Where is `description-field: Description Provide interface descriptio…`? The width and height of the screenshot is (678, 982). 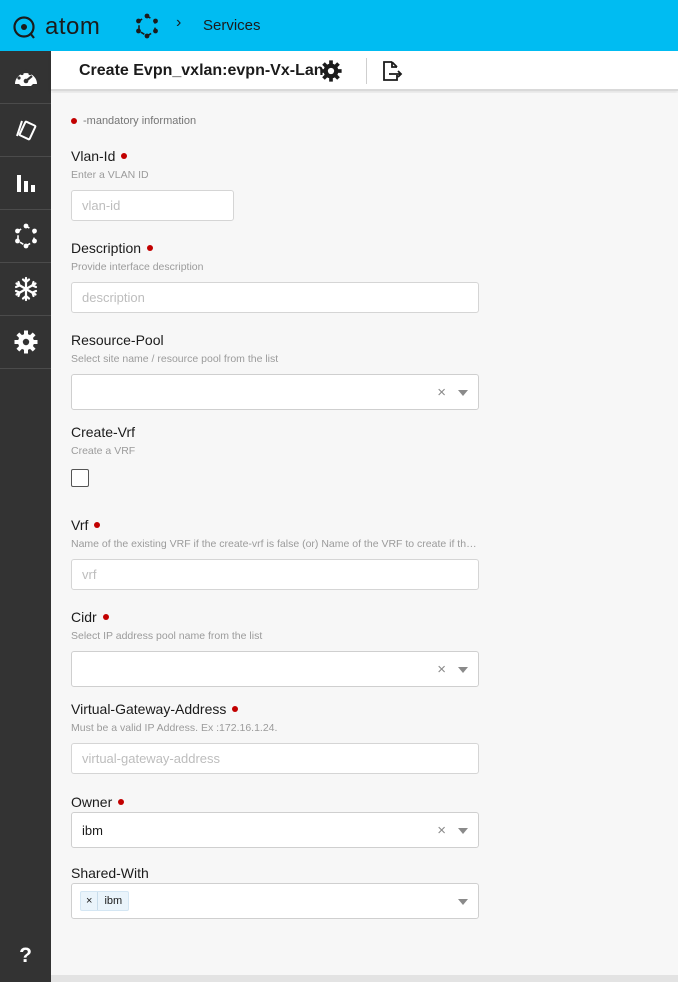
description-field: Description Provide interface descriptio… is located at coordinates (275, 276).